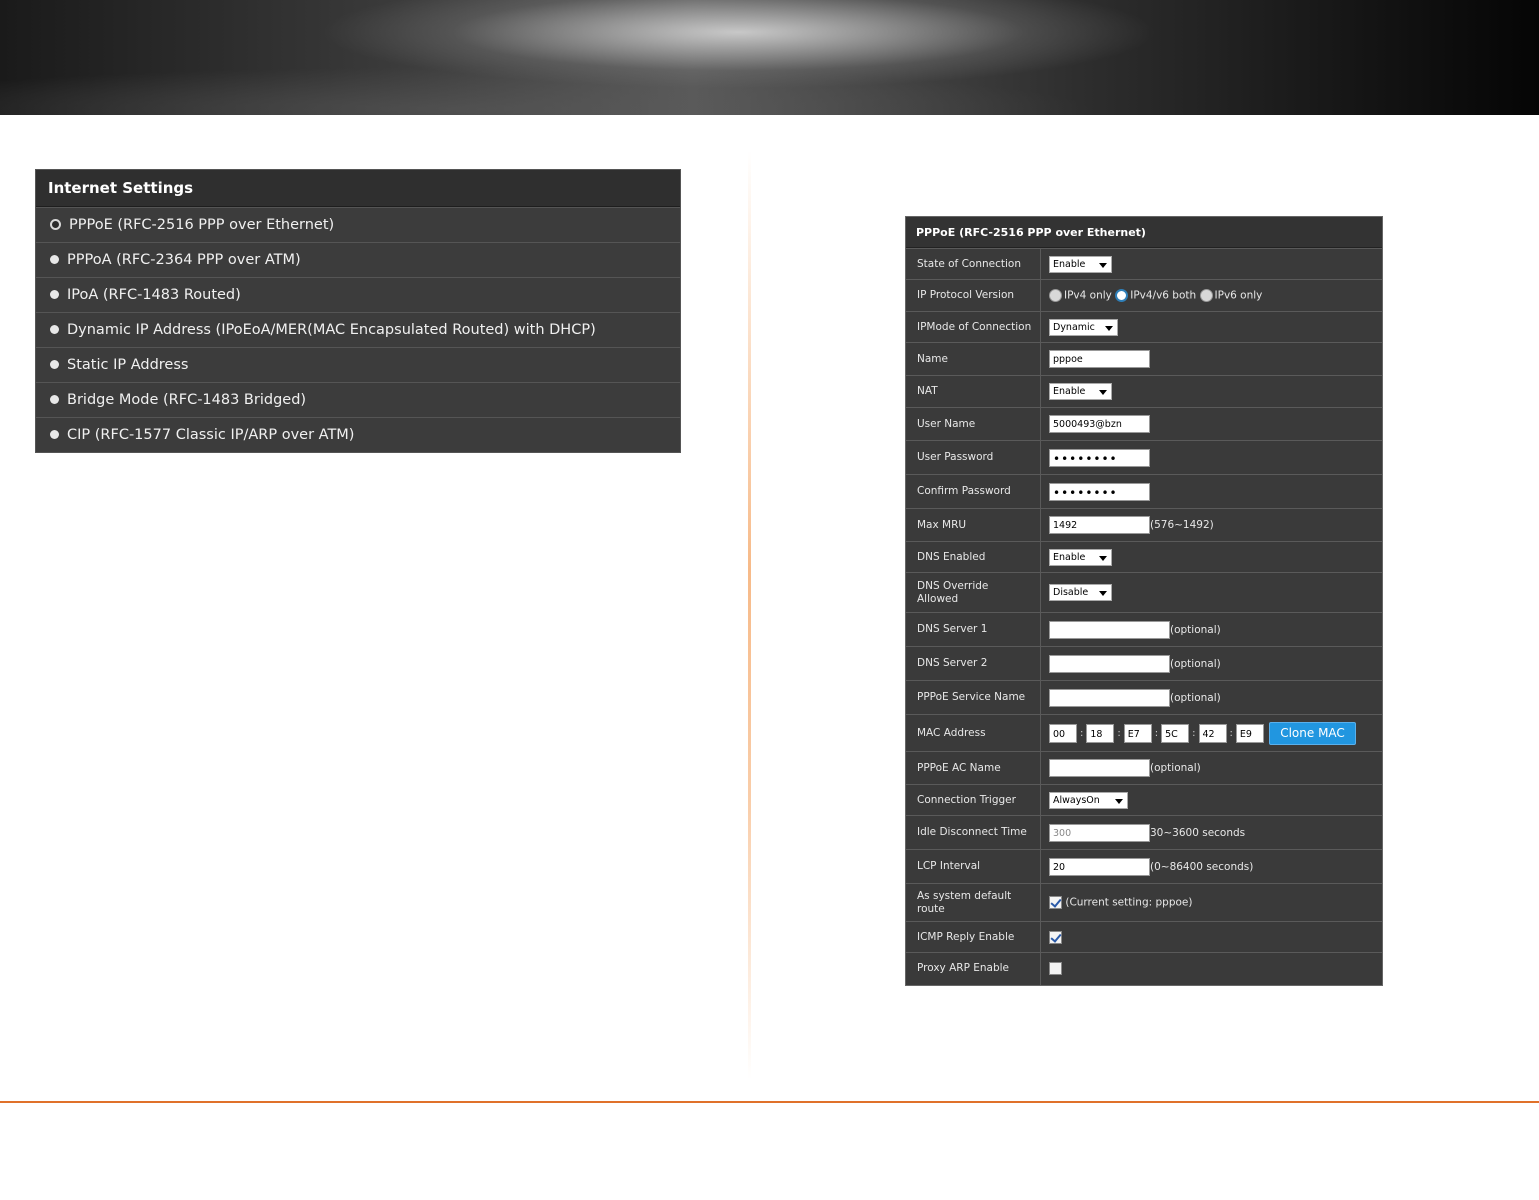 The image size is (1539, 1200). What do you see at coordinates (1249, 733) in the screenshot?
I see `mac-octet-6: E9` at bounding box center [1249, 733].